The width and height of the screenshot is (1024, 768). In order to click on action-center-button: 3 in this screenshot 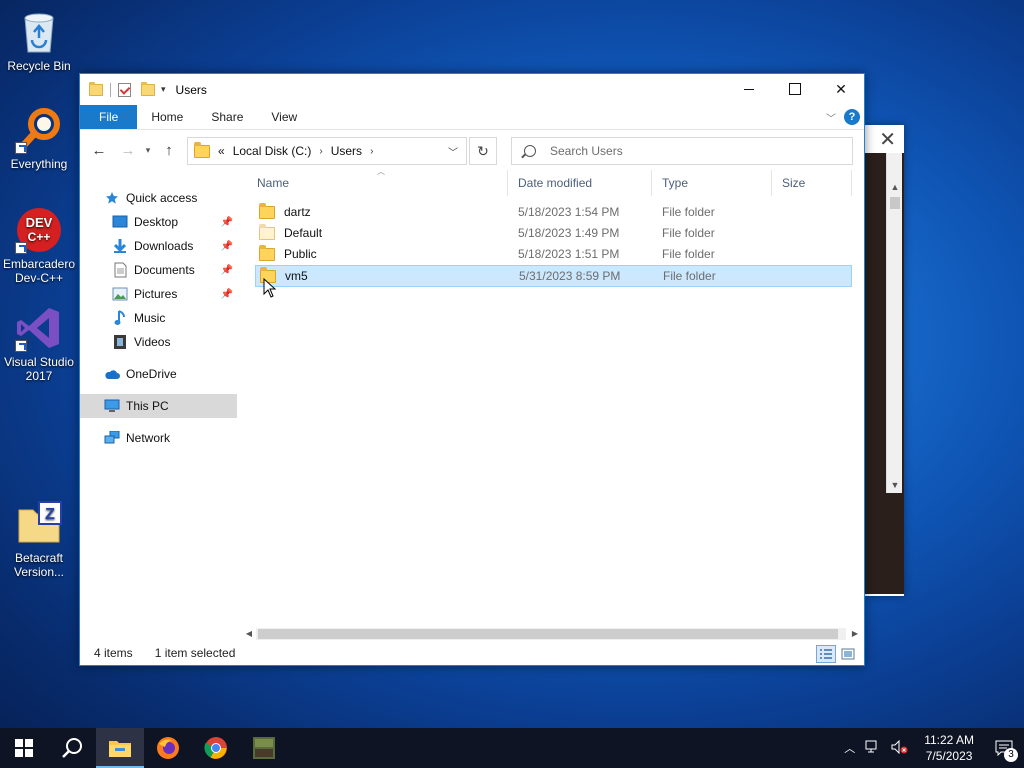, I will do `click(1004, 748)`.